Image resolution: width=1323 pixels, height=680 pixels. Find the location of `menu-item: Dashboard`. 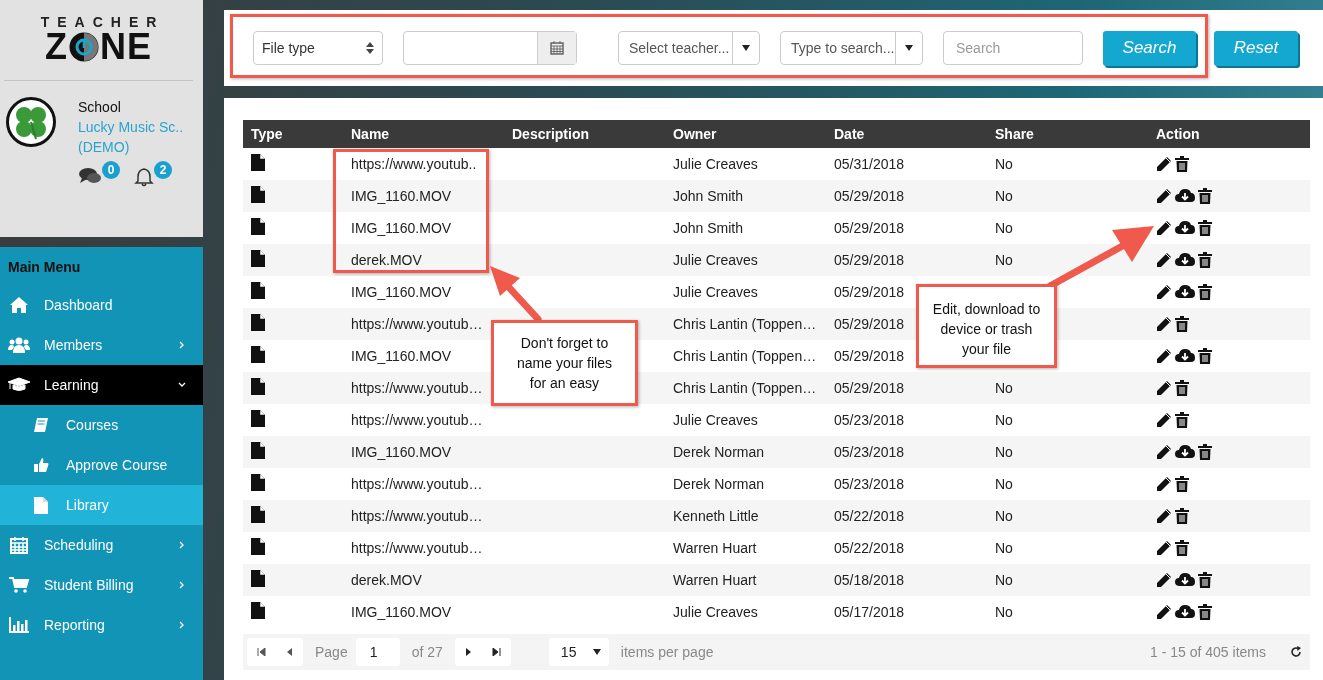

menu-item: Dashboard is located at coordinates (101, 305).